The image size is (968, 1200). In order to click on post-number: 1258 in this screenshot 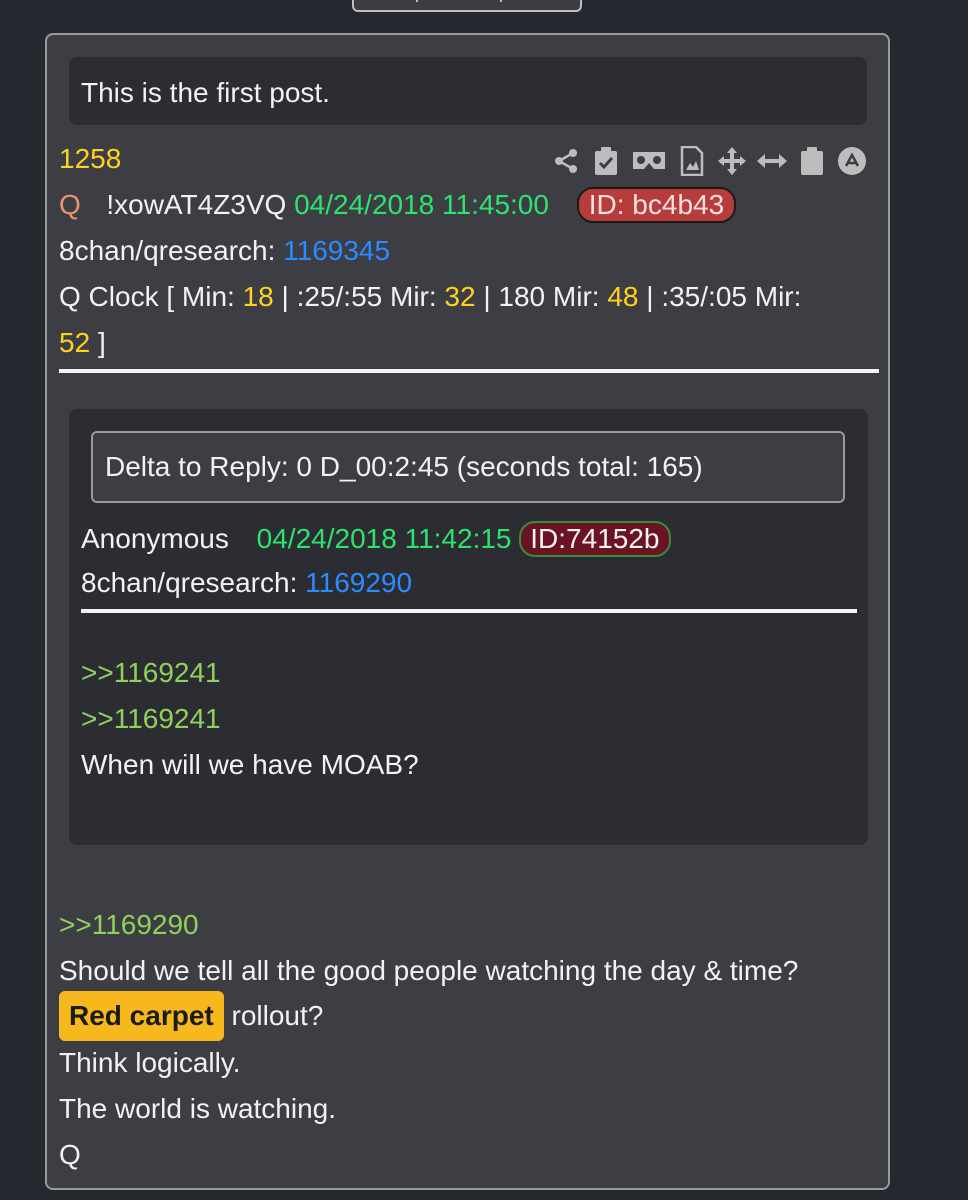, I will do `click(90, 158)`.